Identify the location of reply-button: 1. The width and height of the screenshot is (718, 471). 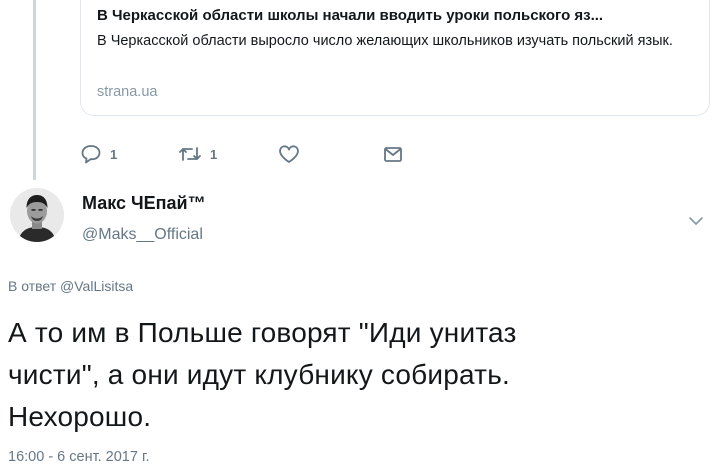
(98, 154).